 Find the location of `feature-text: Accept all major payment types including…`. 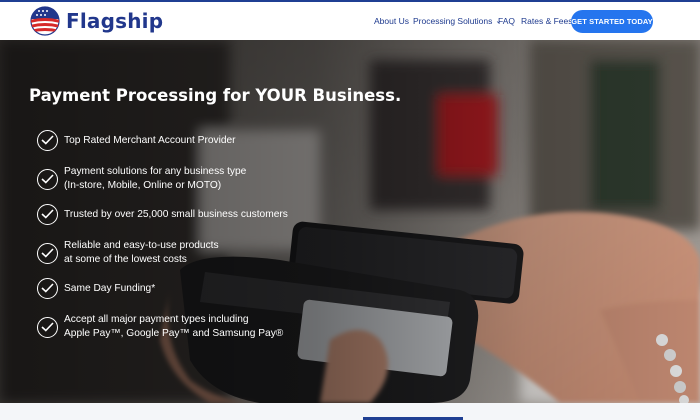

feature-text: Accept all major payment types including… is located at coordinates (173, 327).